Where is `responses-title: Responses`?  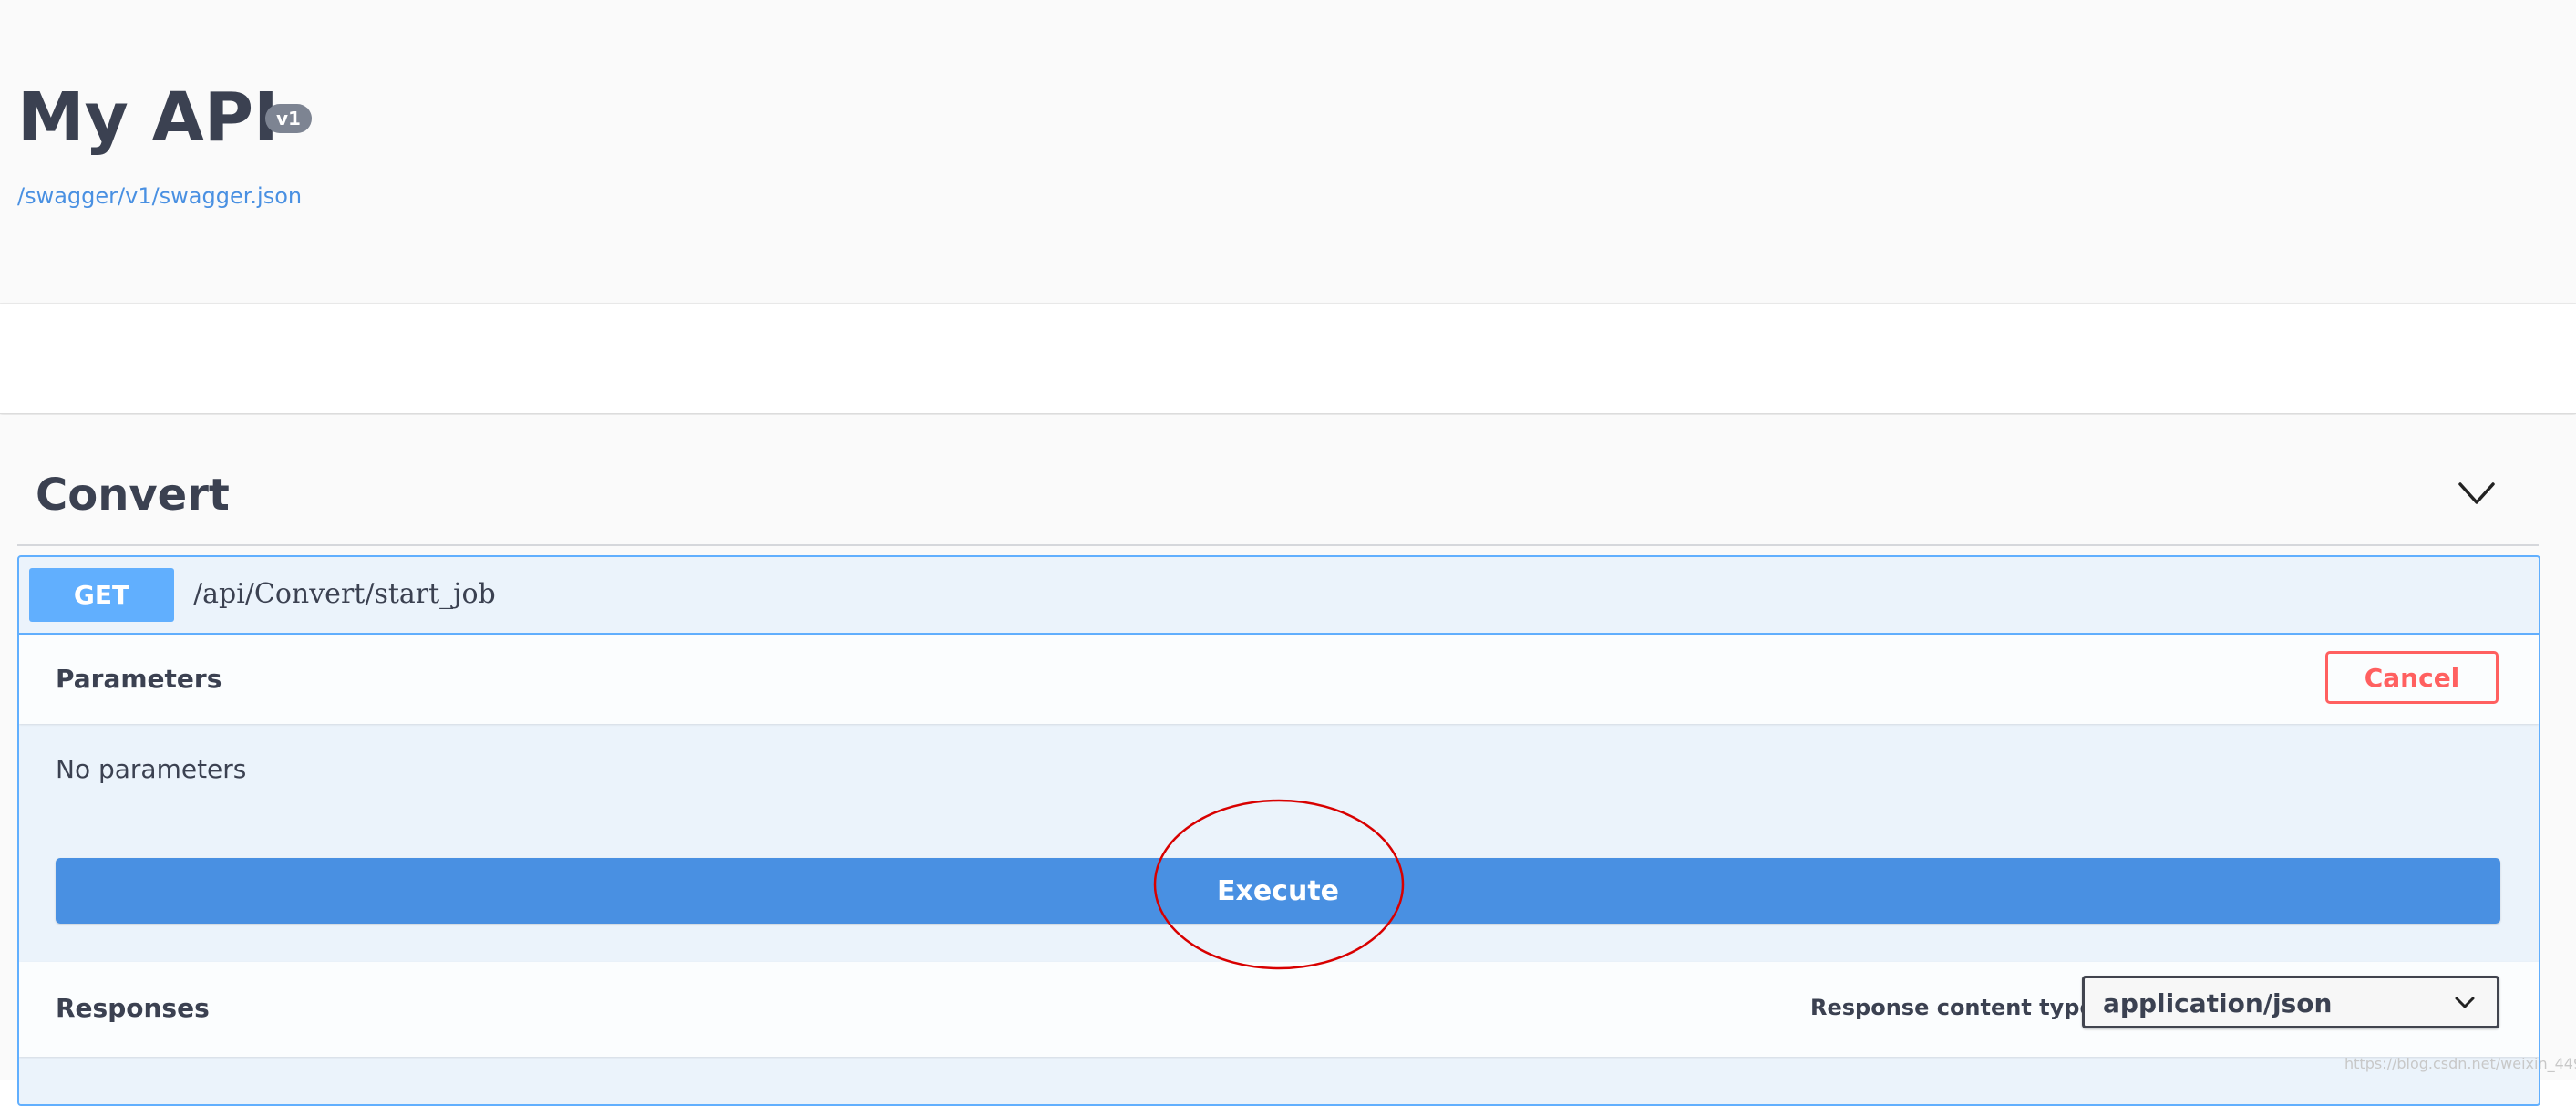
responses-title: Responses is located at coordinates (133, 1008).